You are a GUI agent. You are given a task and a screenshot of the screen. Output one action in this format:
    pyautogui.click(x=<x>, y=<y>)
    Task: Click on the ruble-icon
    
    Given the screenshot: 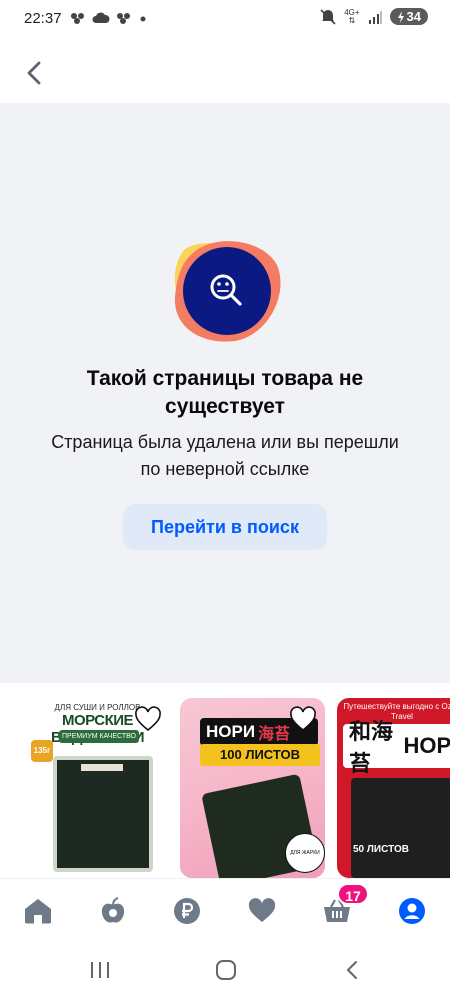 What is the action you would take?
    pyautogui.click(x=187, y=911)
    